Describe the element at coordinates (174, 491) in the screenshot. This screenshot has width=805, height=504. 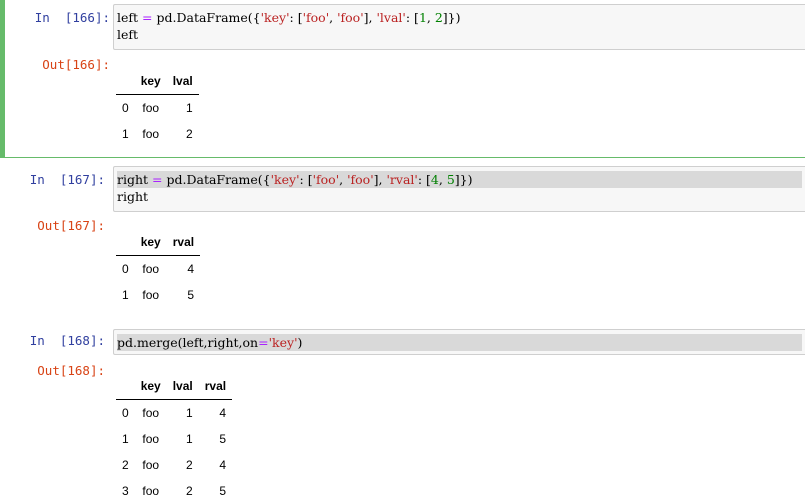
I see `table-row: 3 foo 2 5` at that location.